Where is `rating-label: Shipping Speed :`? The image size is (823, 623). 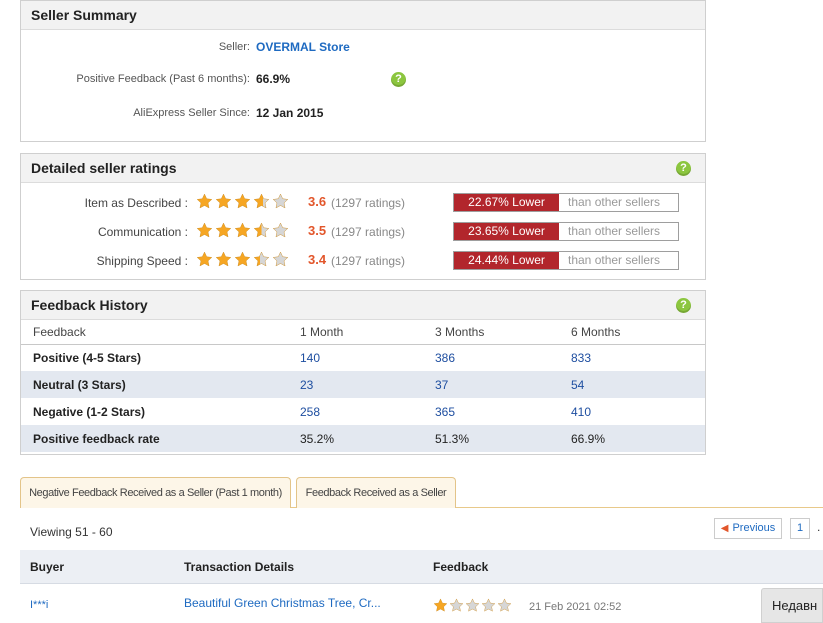 rating-label: Shipping Speed : is located at coordinates (142, 261).